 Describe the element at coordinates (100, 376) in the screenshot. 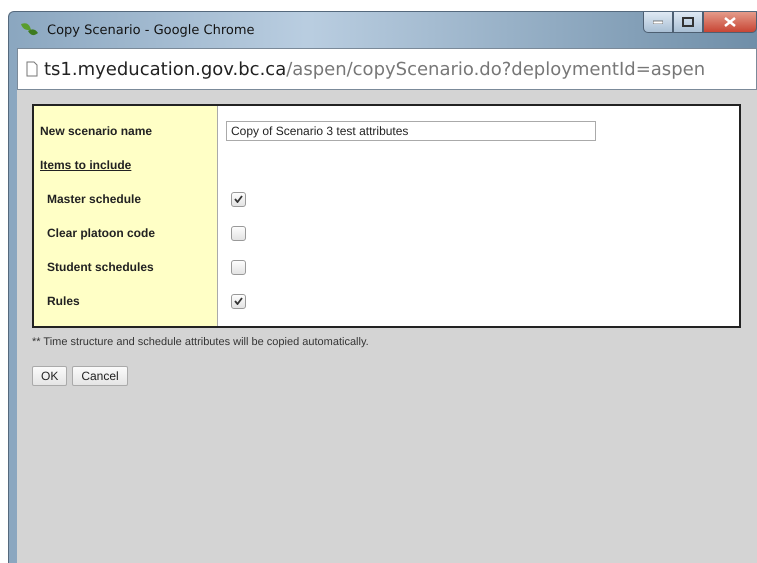

I see `cancel-button: Cancel` at that location.